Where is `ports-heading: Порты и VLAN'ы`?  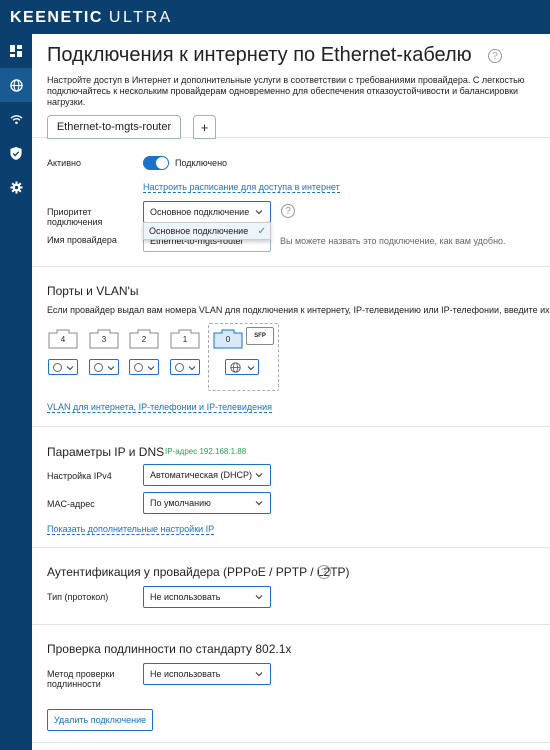 ports-heading: Порты и VLAN'ы is located at coordinates (93, 291).